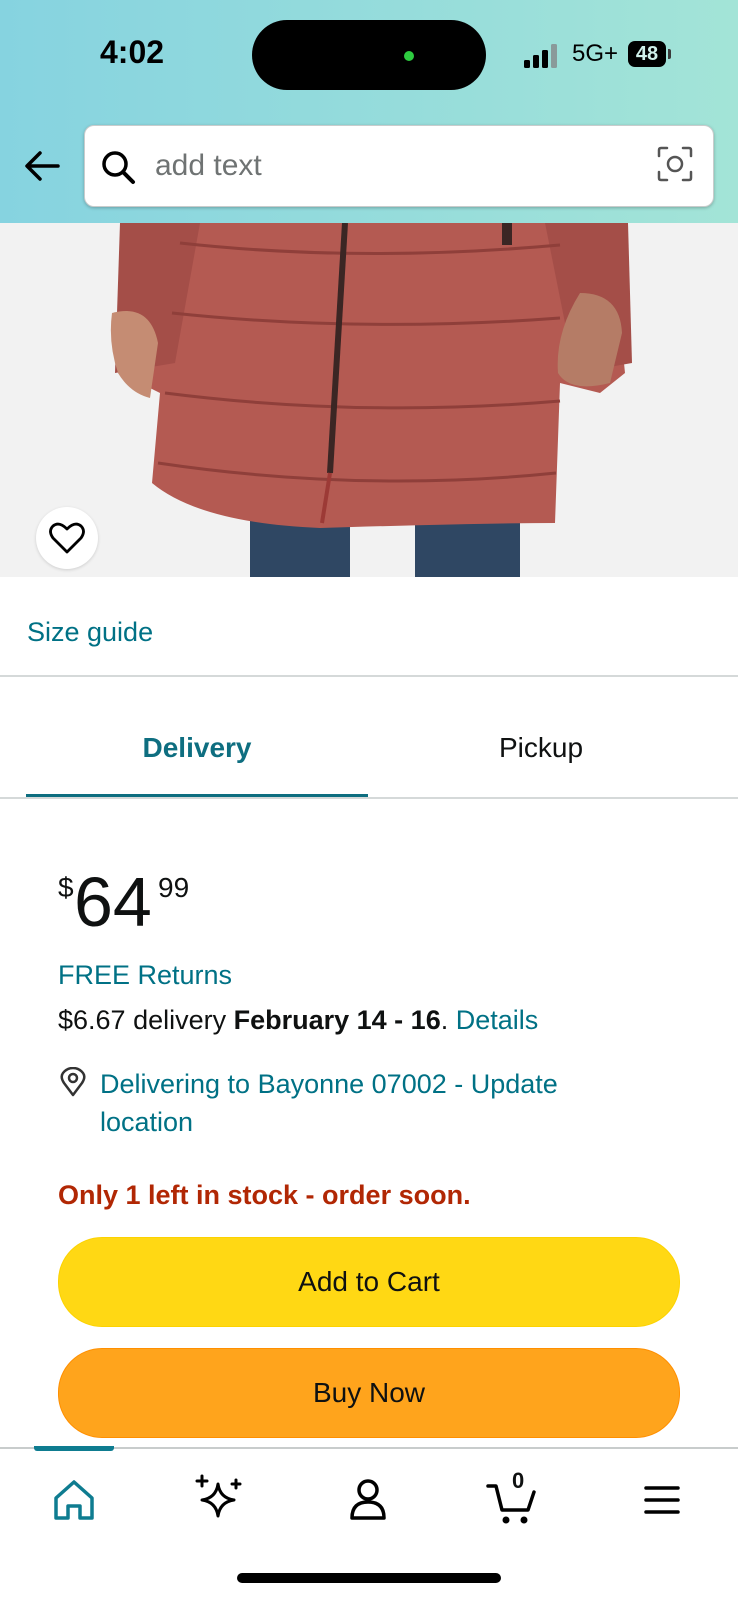 This screenshot has width=738, height=1602. I want to click on network-label: 5G+, so click(595, 53).